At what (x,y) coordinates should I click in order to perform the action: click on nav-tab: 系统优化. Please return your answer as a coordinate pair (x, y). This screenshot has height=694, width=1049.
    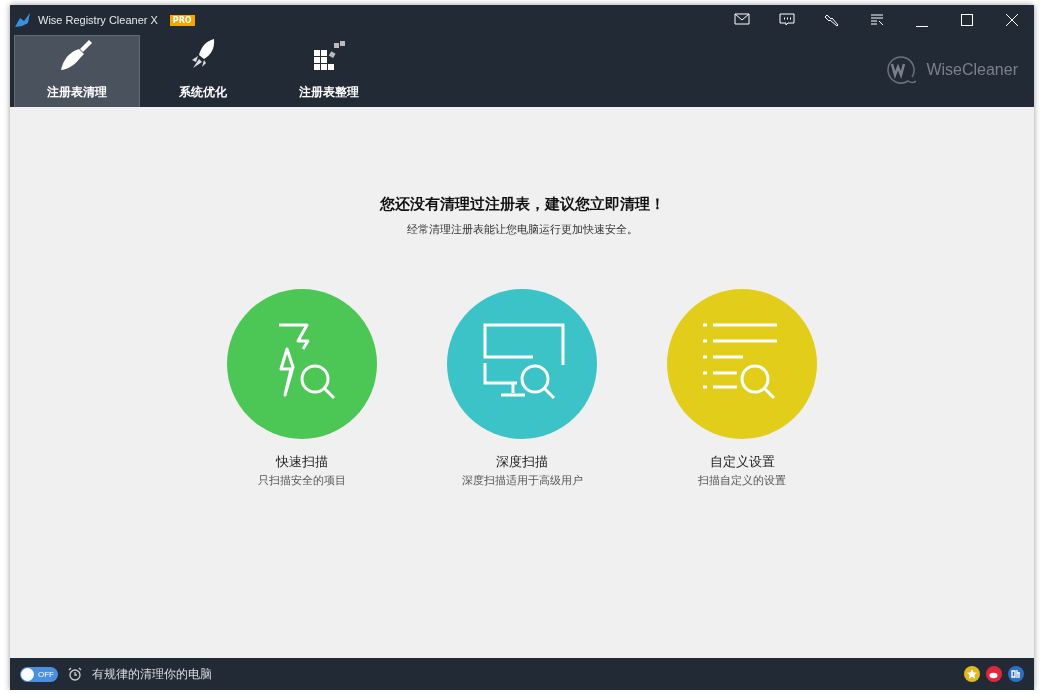
    Looking at the image, I should click on (203, 71).